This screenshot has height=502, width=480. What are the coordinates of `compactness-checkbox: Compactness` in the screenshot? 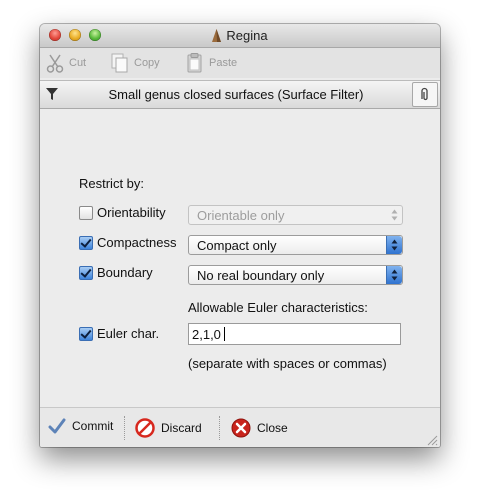 It's located at (127, 242).